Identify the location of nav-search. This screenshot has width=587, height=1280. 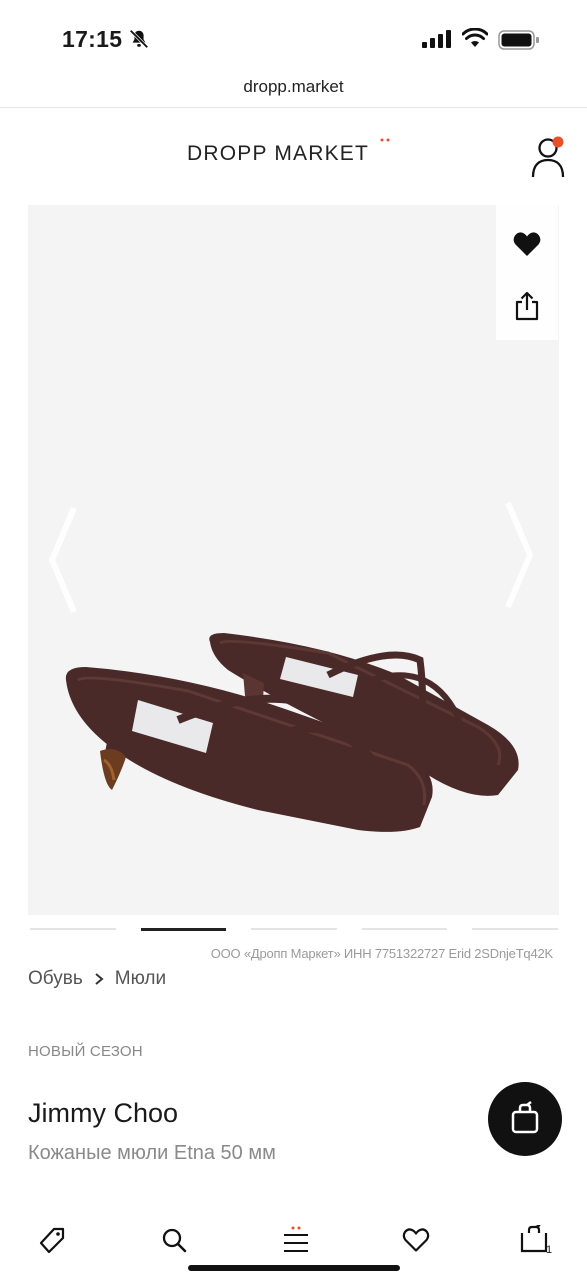
(174, 1240).